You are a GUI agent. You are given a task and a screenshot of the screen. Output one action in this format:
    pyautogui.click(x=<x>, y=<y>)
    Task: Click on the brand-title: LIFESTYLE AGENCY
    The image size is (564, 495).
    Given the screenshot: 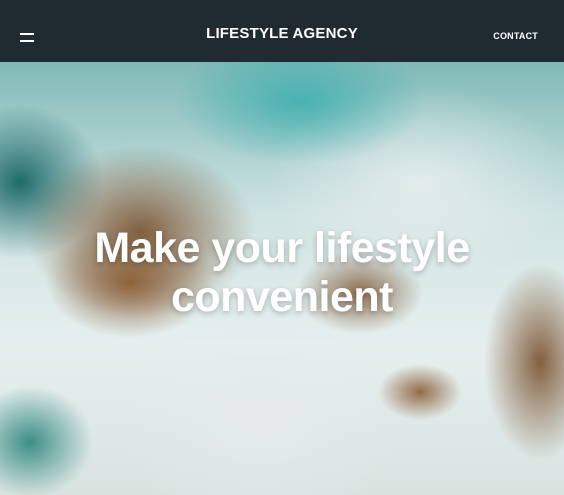 What is the action you would take?
    pyautogui.click(x=282, y=33)
    